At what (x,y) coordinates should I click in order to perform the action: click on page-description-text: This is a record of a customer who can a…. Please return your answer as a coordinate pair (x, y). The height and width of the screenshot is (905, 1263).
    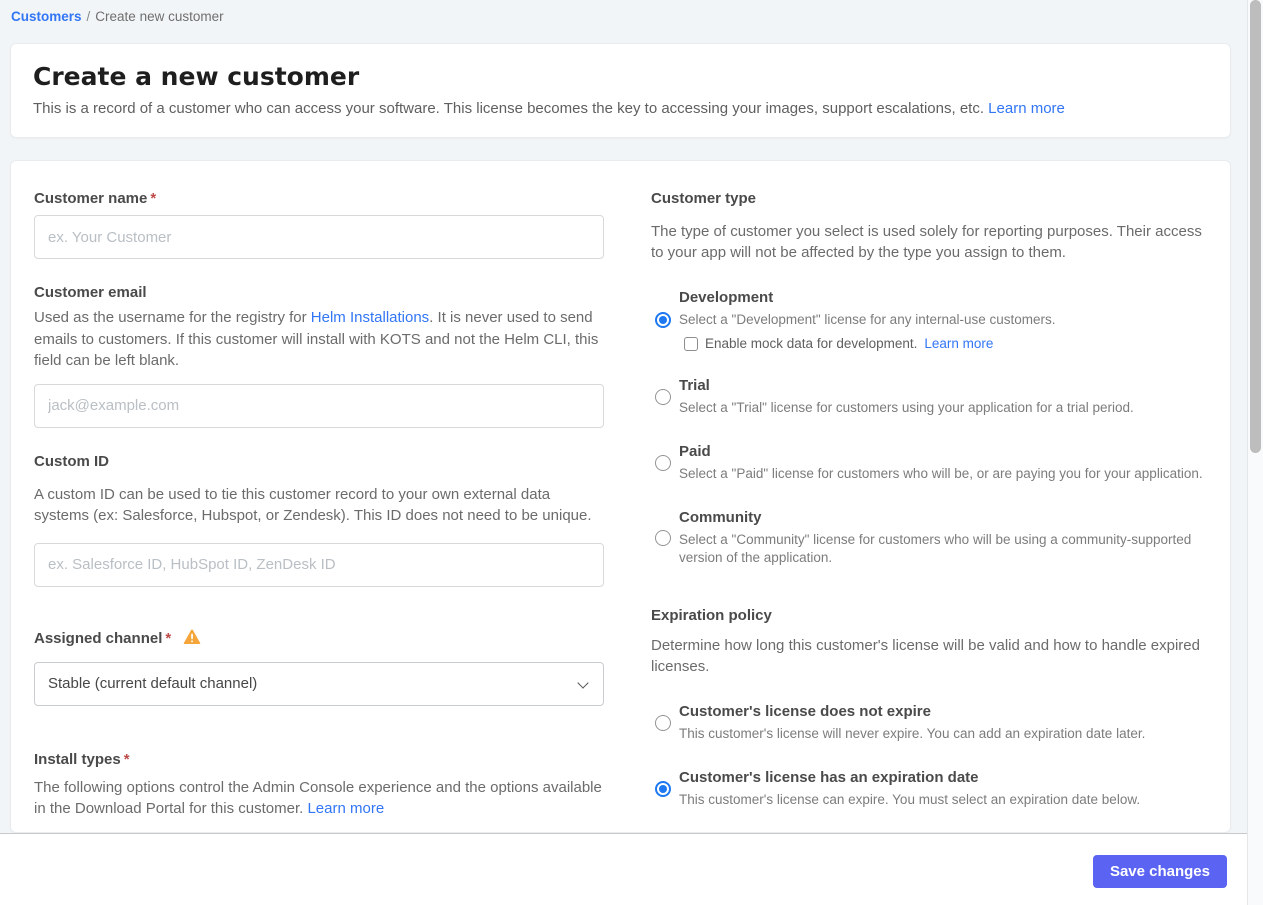
    Looking at the image, I should click on (508, 108).